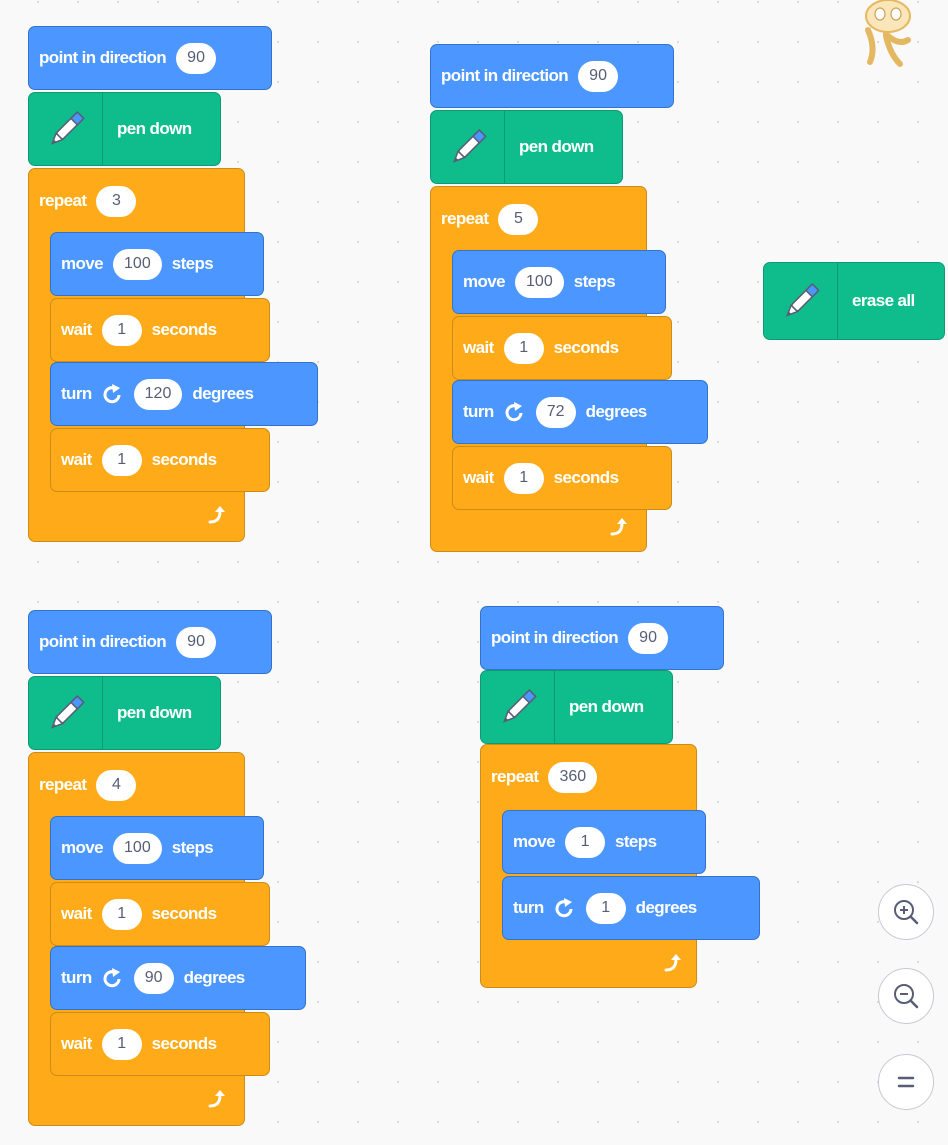  I want to click on zoom-in-button, so click(906, 912).